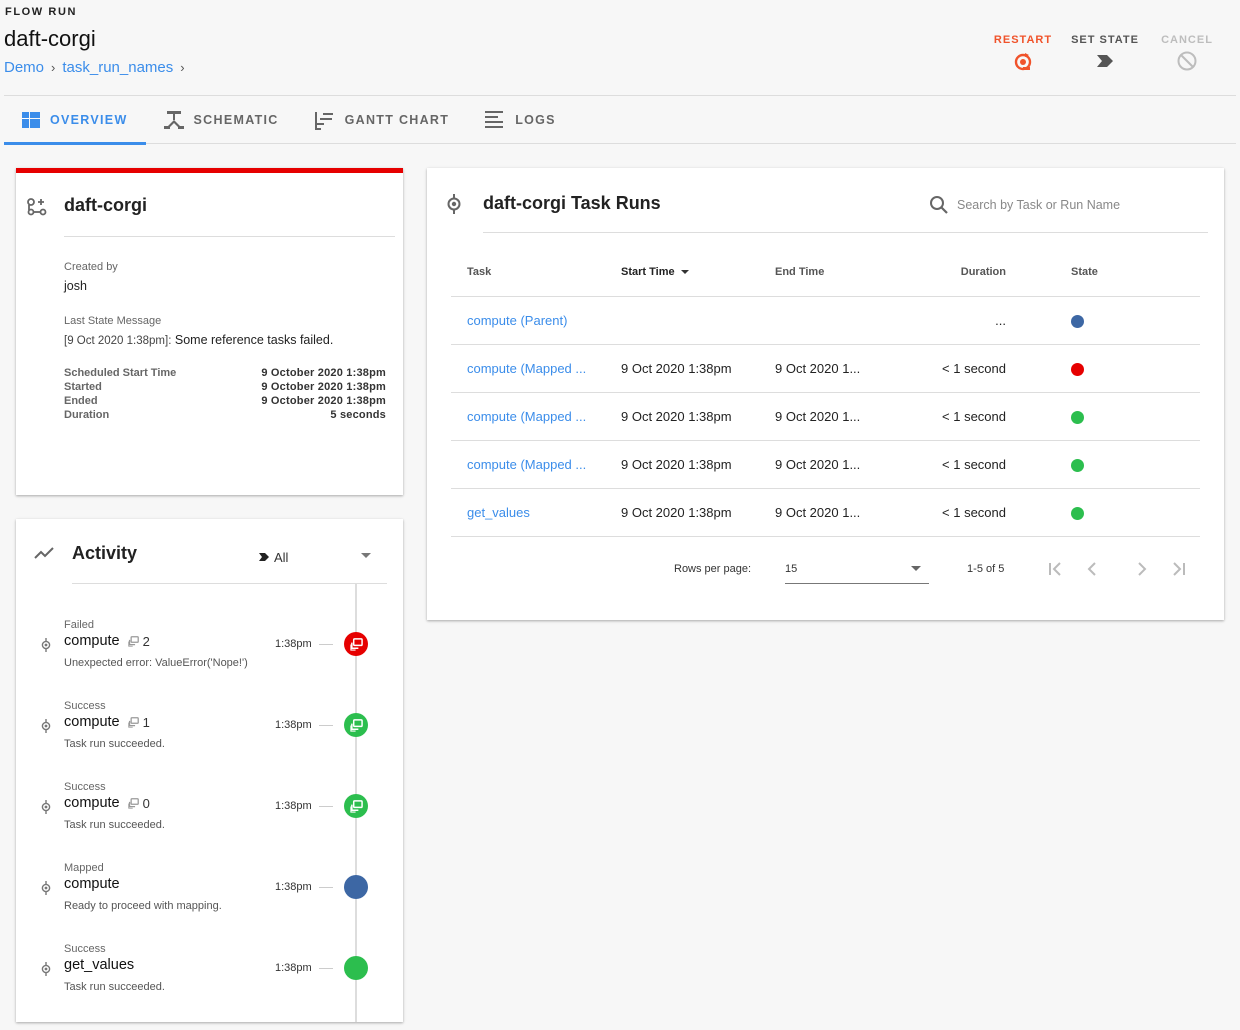 The image size is (1240, 1030). I want to click on chevron-left-icon, so click(1092, 569).